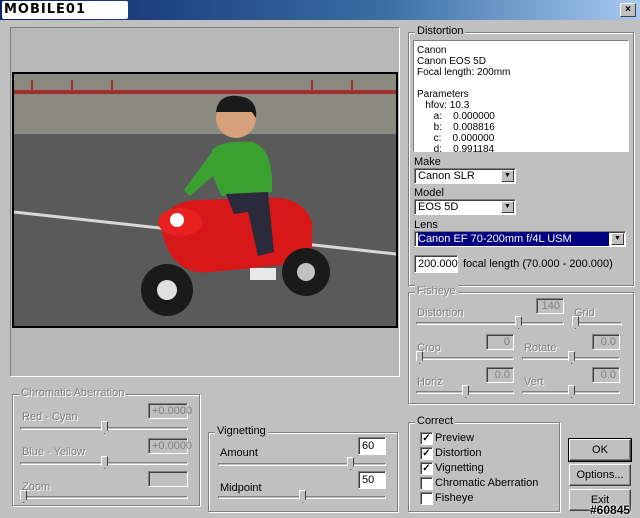 The height and width of the screenshot is (518, 640). What do you see at coordinates (436, 264) in the screenshot?
I see `focal-length-input: 200.000` at bounding box center [436, 264].